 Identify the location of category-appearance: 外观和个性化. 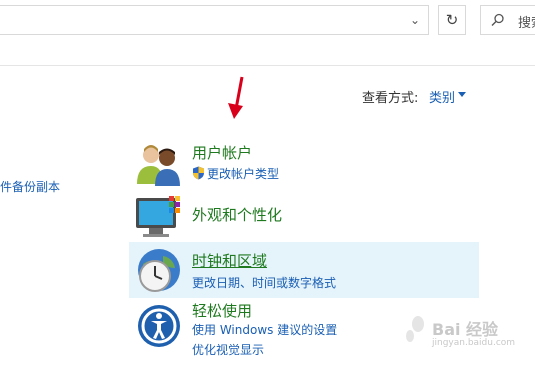
(304, 214).